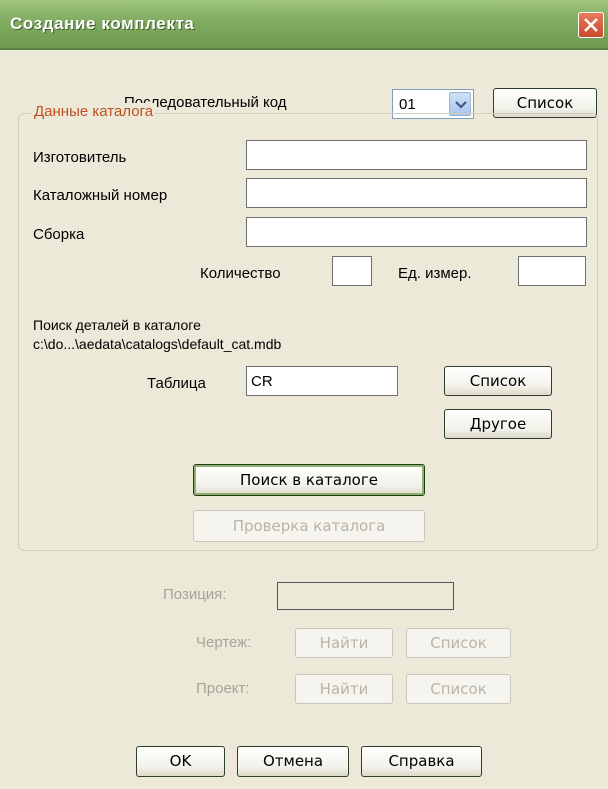 Image resolution: width=608 pixels, height=789 pixels. What do you see at coordinates (176, 383) in the screenshot?
I see `table-label: Таблица` at bounding box center [176, 383].